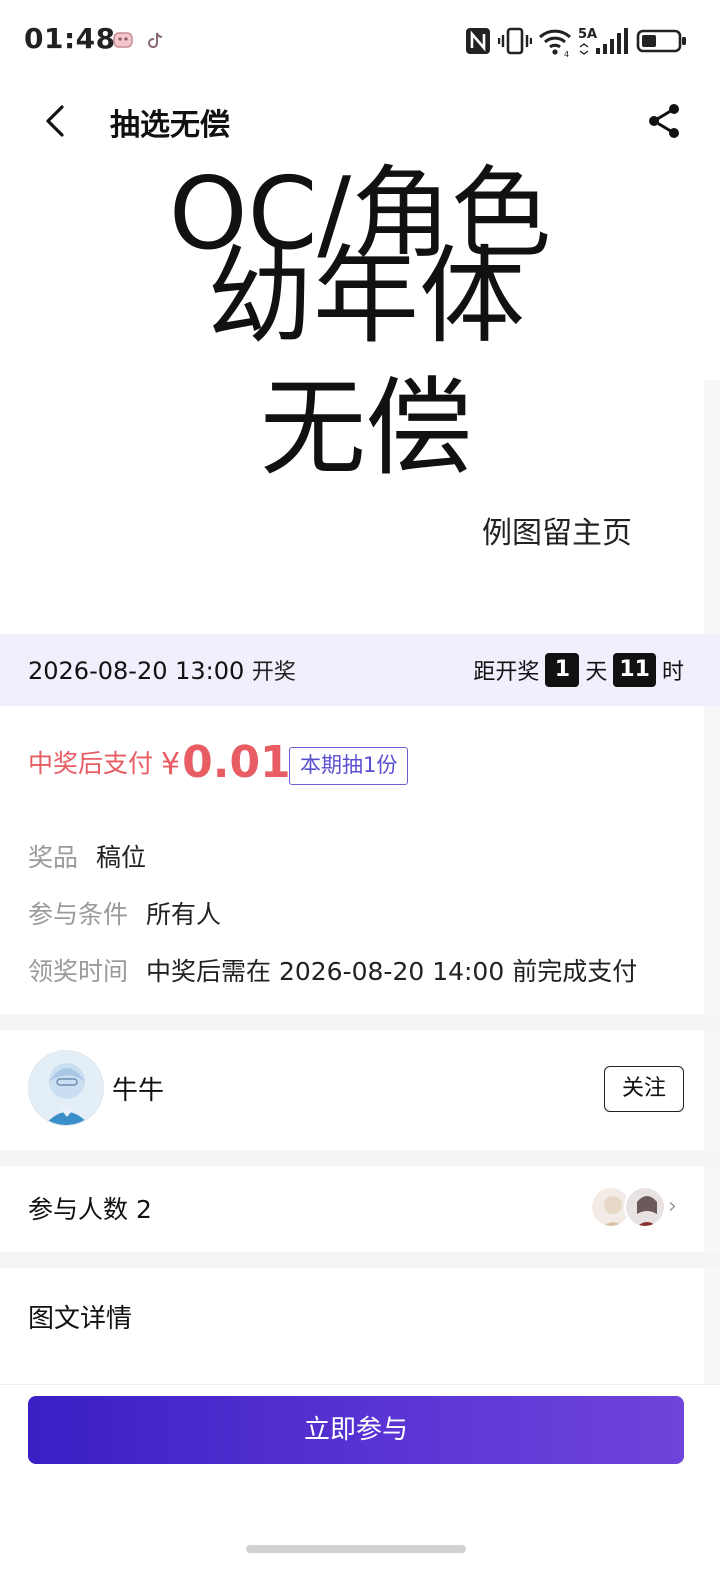 The width and height of the screenshot is (720, 1588). Describe the element at coordinates (360, 40) in the screenshot. I see `status-bar: 01:48 4 5A` at that location.